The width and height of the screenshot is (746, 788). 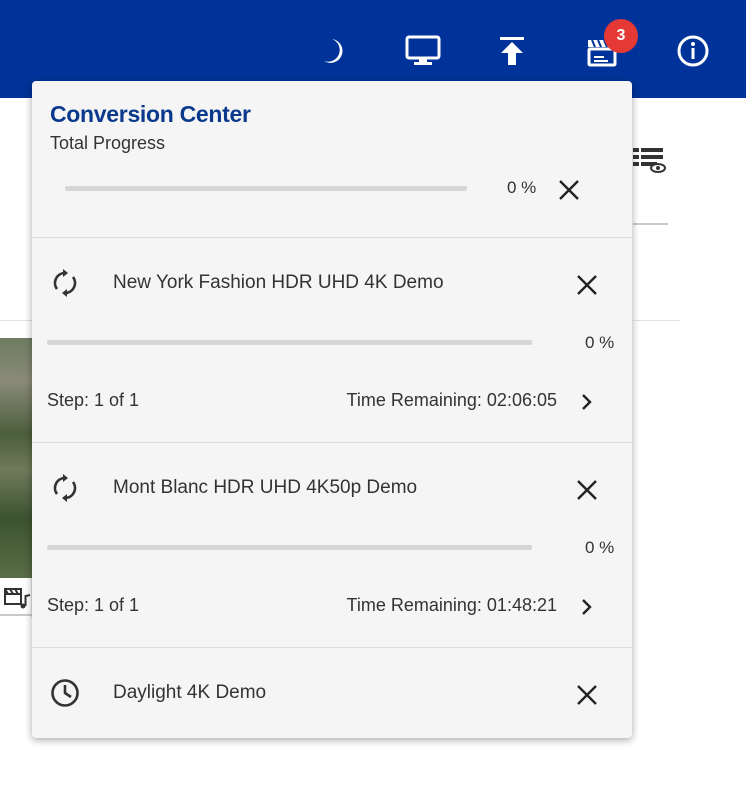 I want to click on job-title: New York Fashion HDR UHD 4K Demo, so click(x=278, y=282).